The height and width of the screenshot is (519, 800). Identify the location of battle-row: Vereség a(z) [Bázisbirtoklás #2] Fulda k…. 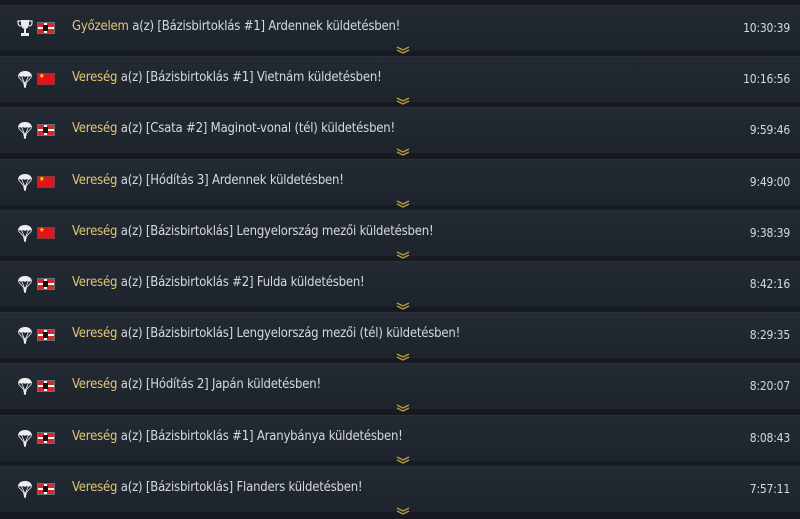
(400, 285).